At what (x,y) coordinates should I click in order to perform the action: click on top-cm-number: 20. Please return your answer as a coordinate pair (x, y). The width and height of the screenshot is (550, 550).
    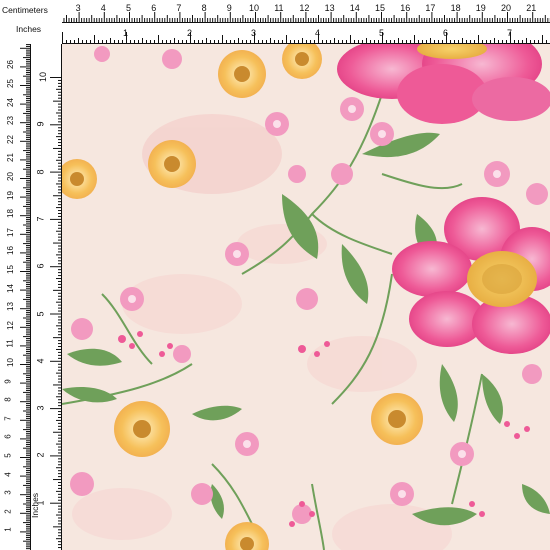
    Looking at the image, I should click on (506, 8).